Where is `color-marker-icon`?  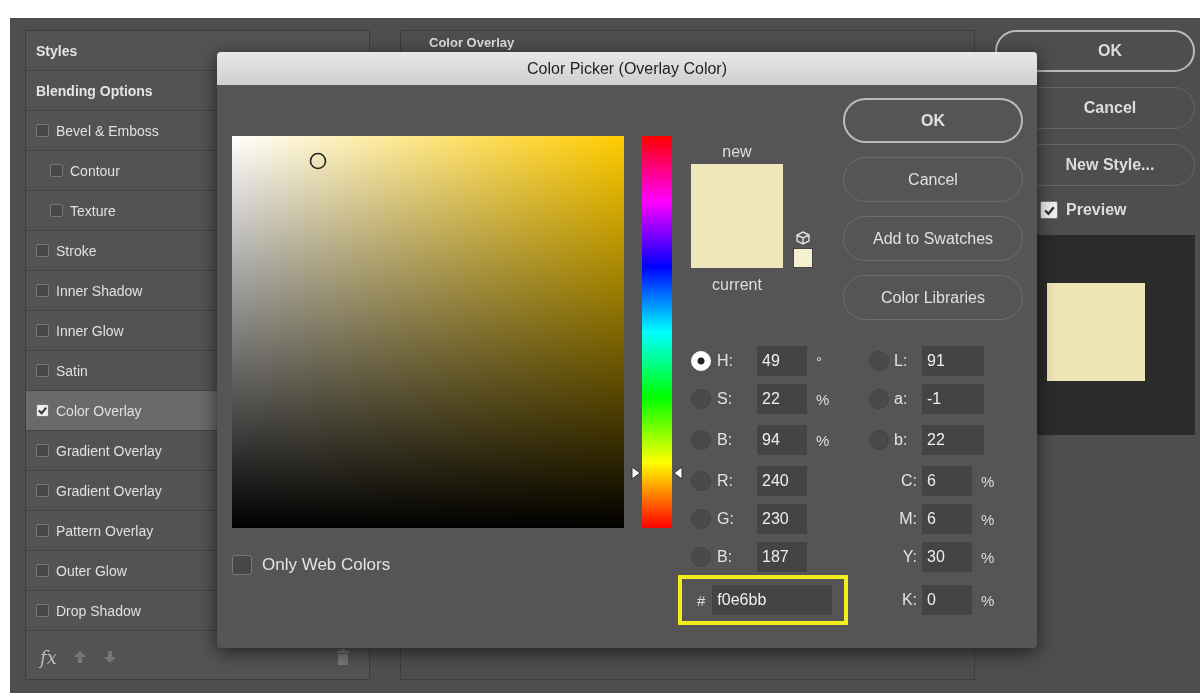
color-marker-icon is located at coordinates (318, 161).